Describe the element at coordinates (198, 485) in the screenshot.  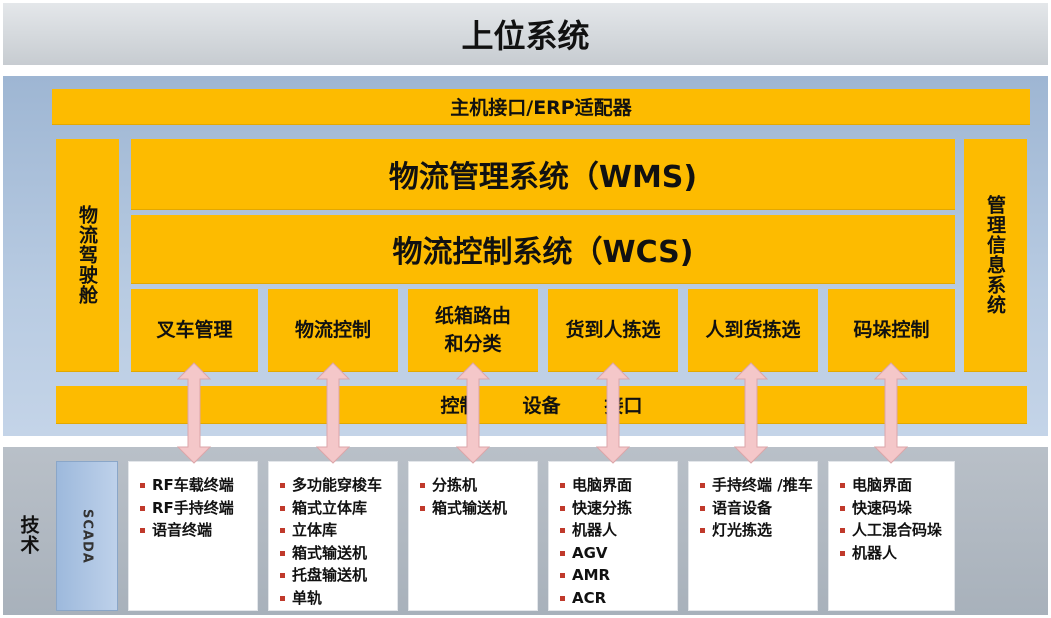
I see `list-item: RF车载终端` at that location.